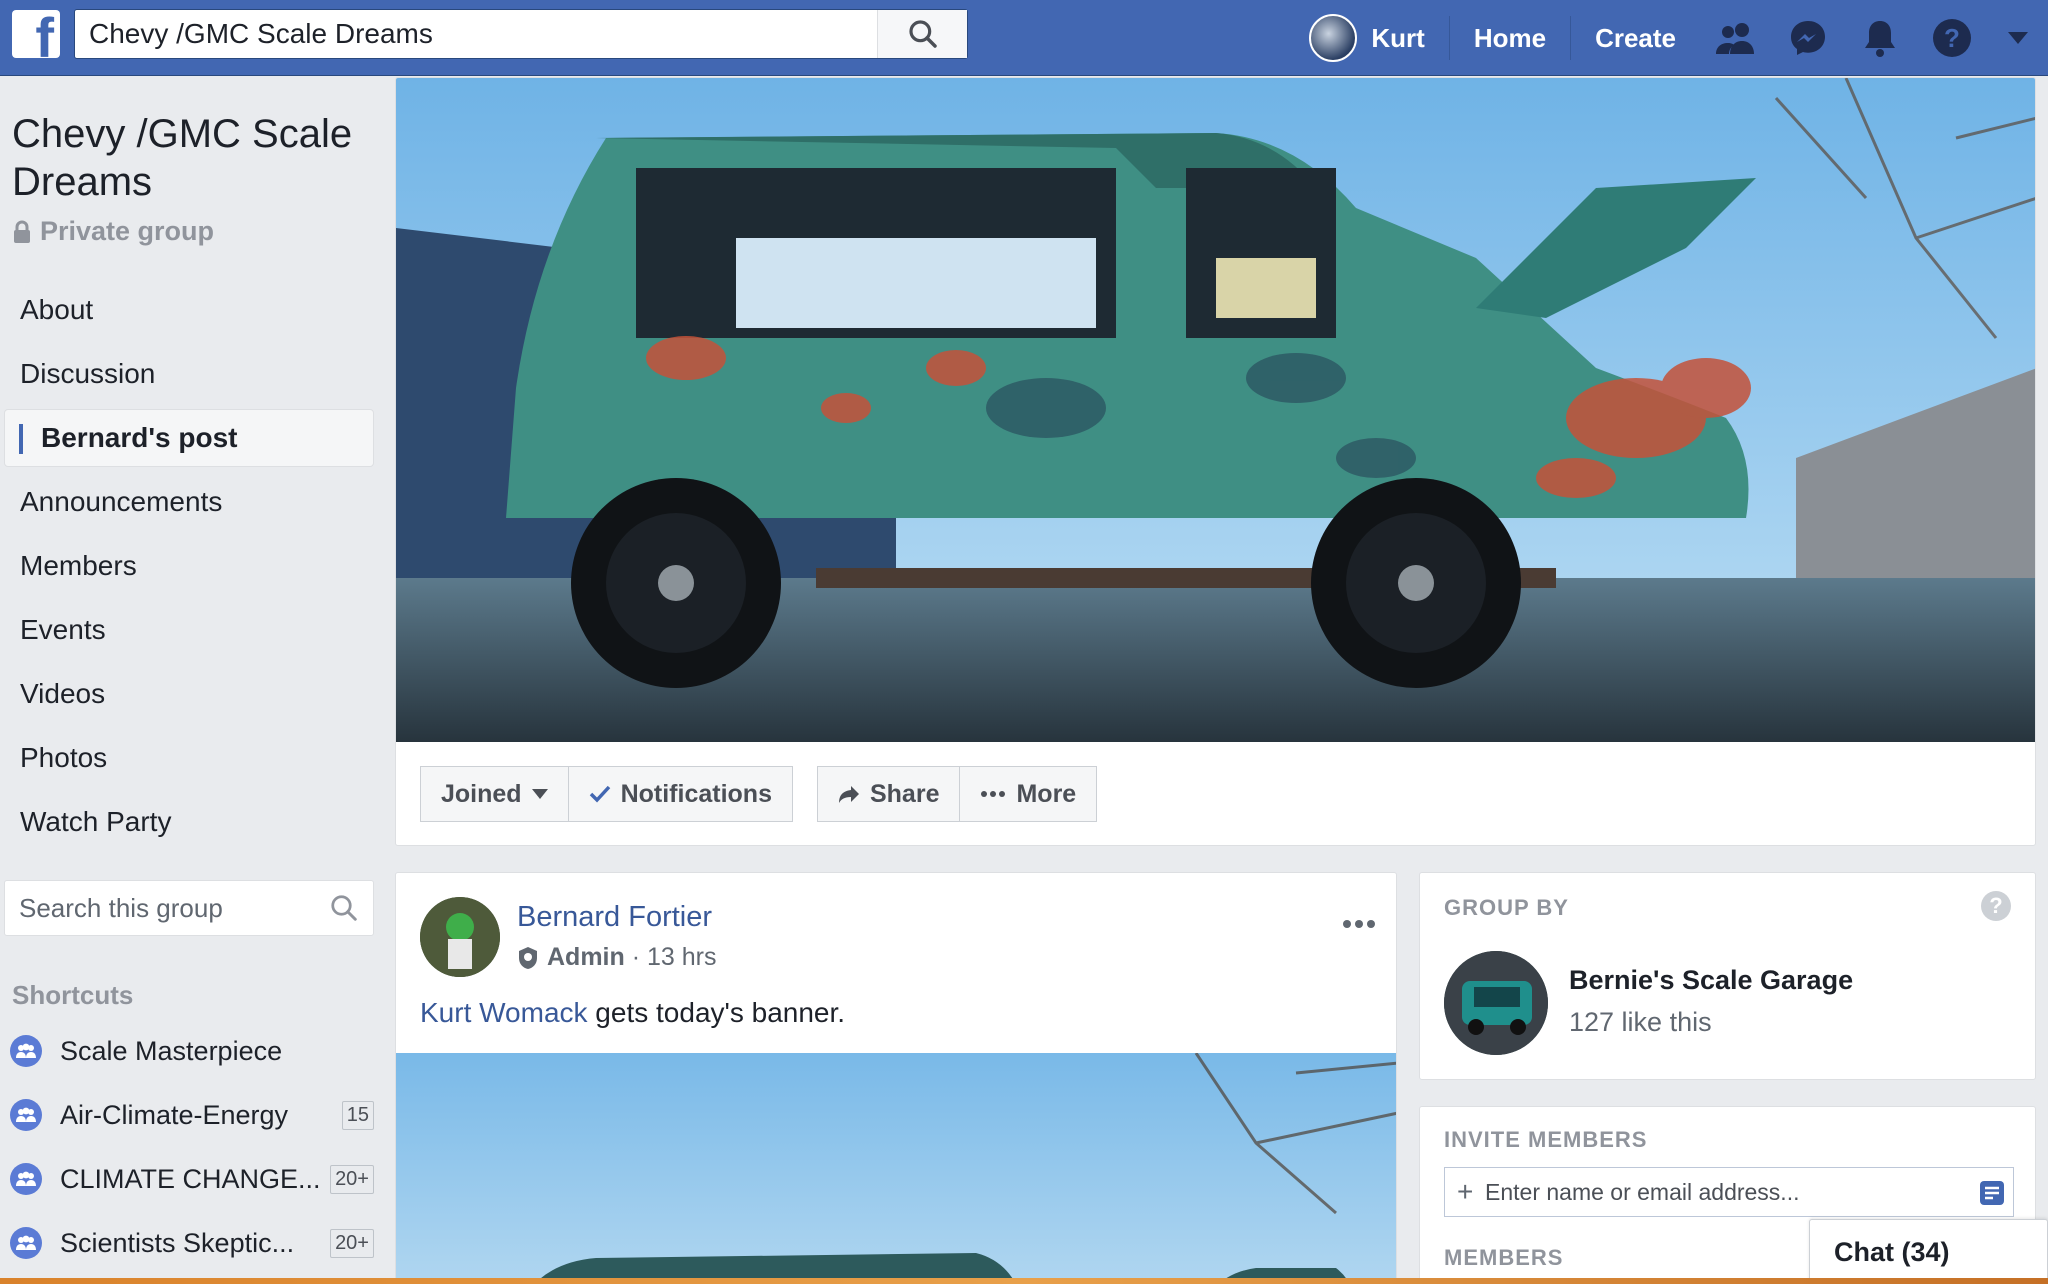 This screenshot has width=2048, height=1284. What do you see at coordinates (63, 629) in the screenshot?
I see `sidebar-item-label: Events` at bounding box center [63, 629].